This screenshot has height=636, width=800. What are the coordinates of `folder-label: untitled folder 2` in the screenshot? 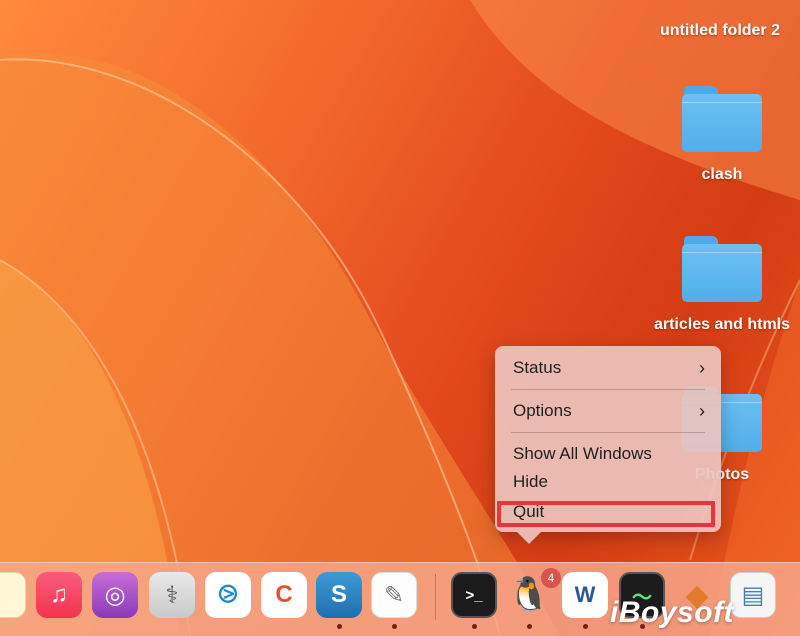 It's located at (720, 30).